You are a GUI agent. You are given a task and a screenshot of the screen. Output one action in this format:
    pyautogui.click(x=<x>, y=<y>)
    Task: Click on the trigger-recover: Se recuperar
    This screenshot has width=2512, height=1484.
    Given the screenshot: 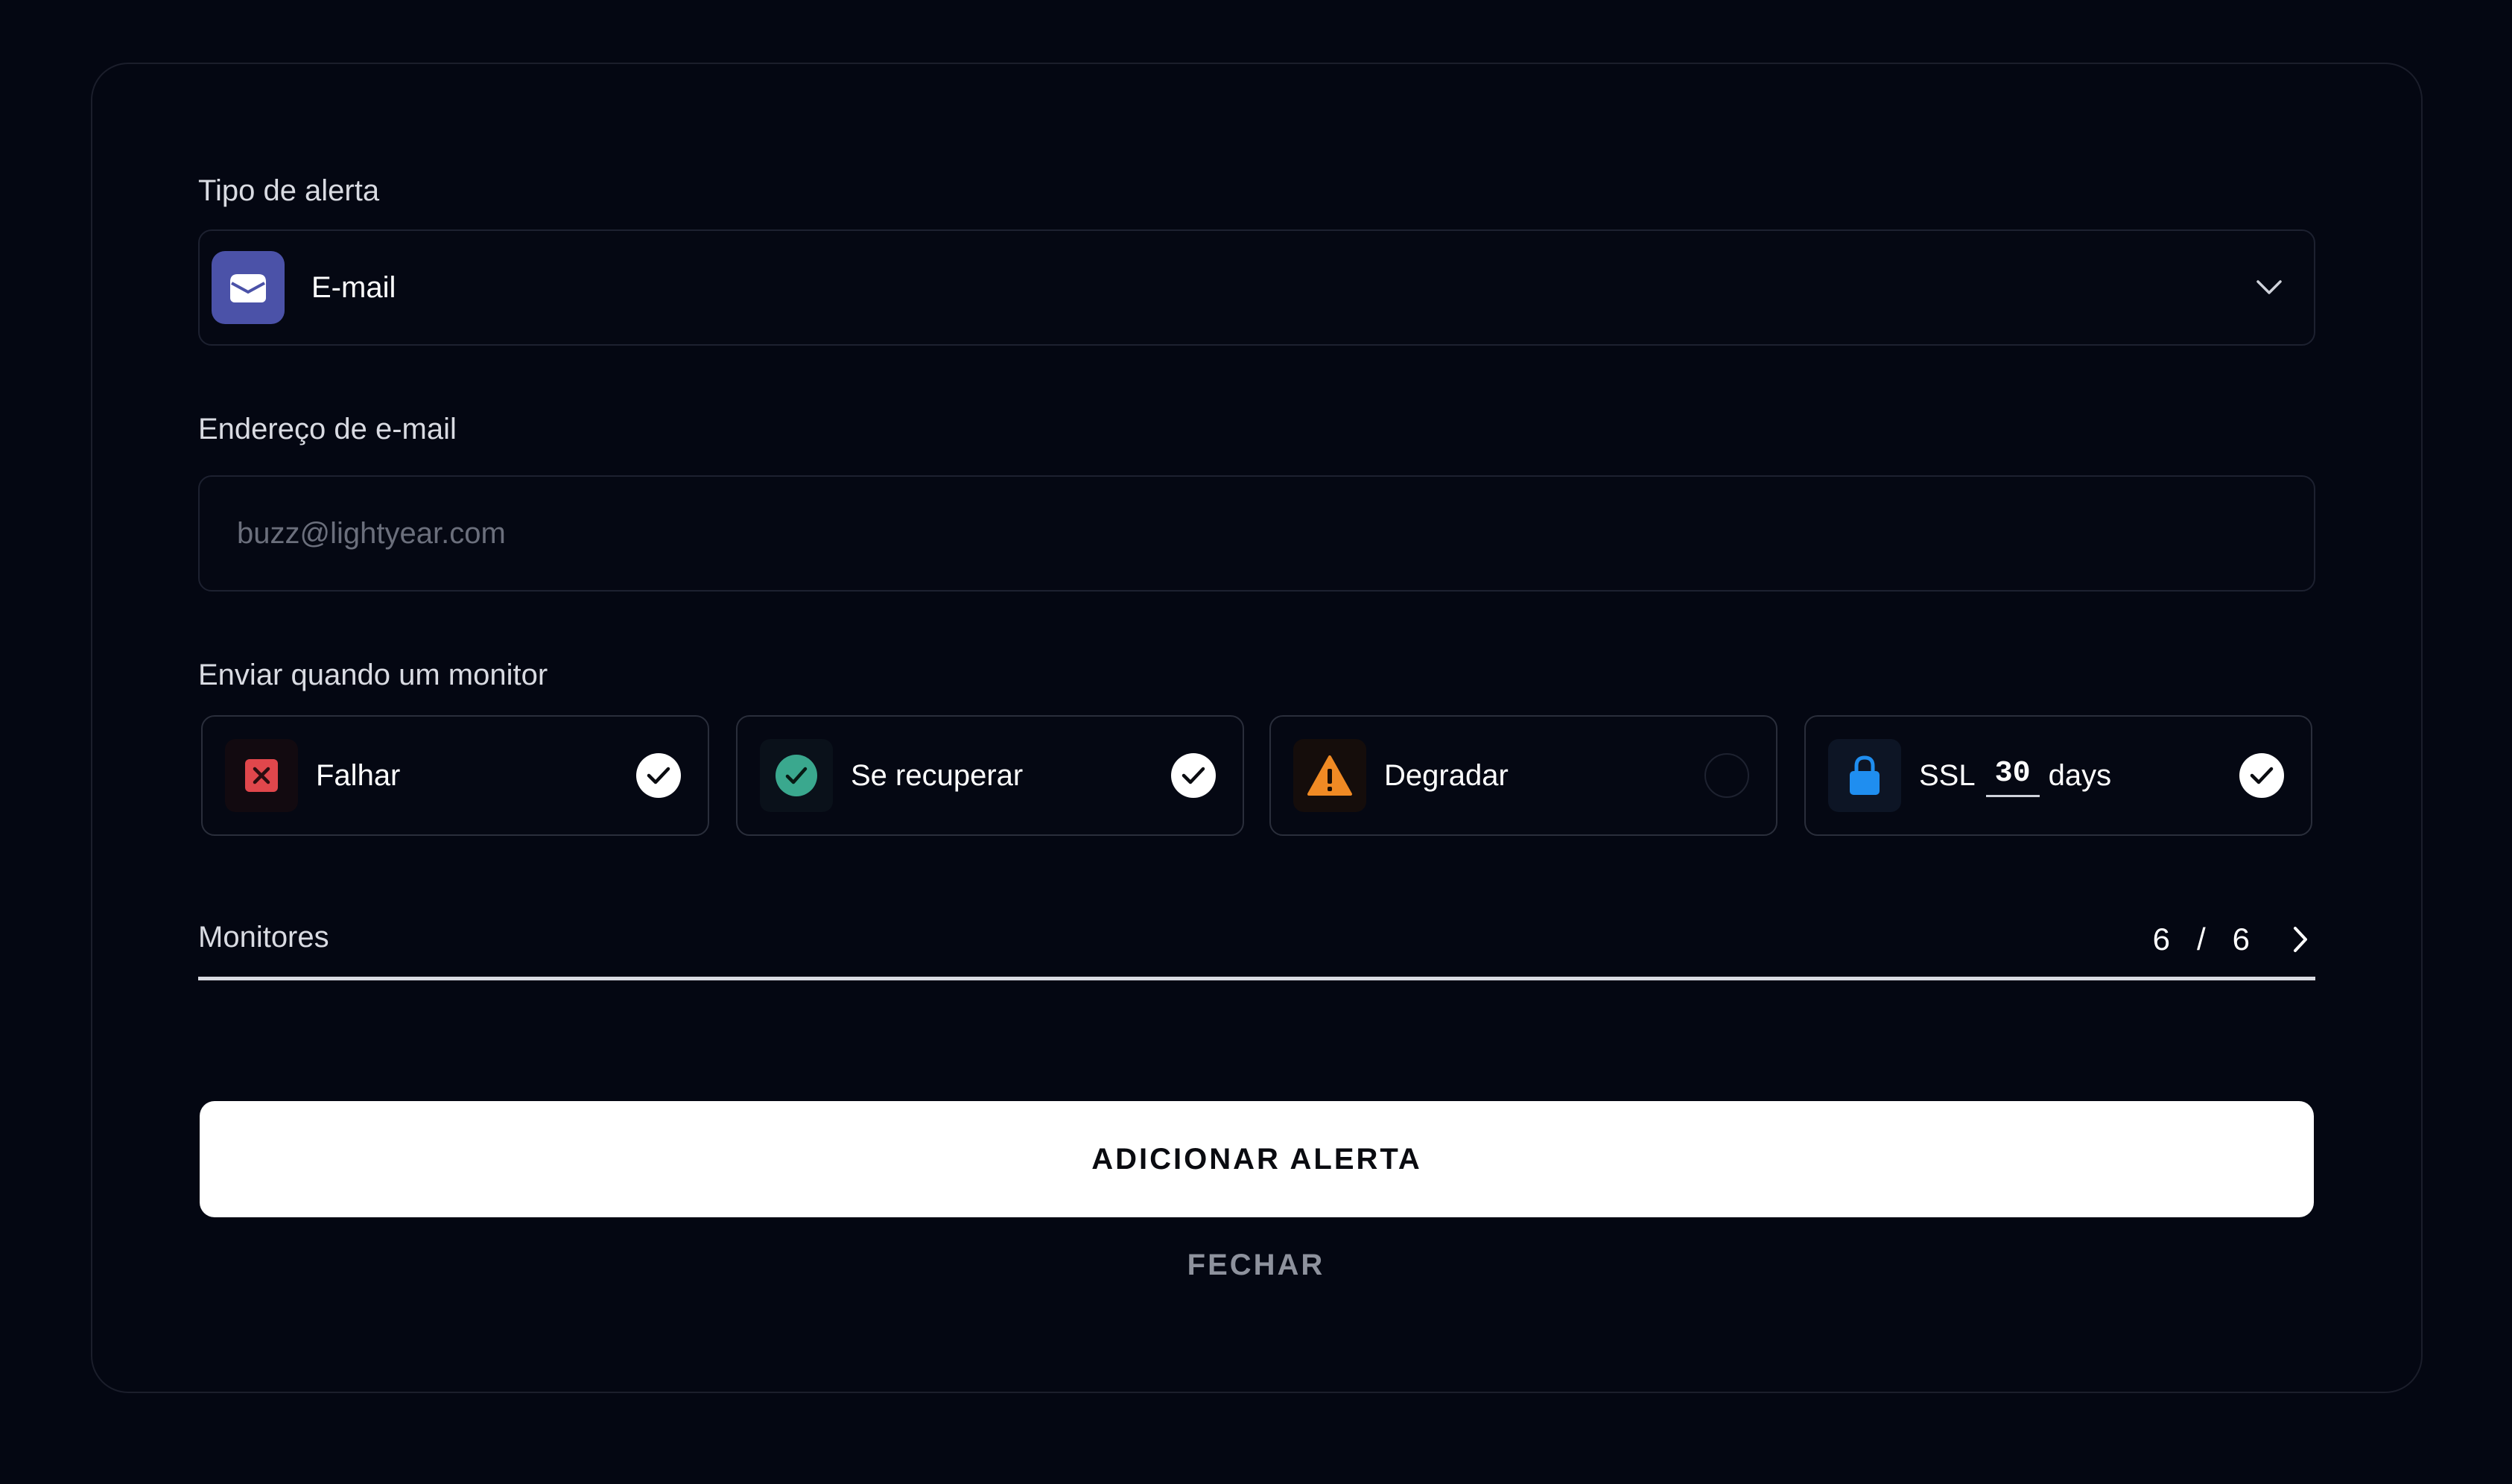 What is the action you would take?
    pyautogui.click(x=990, y=776)
    